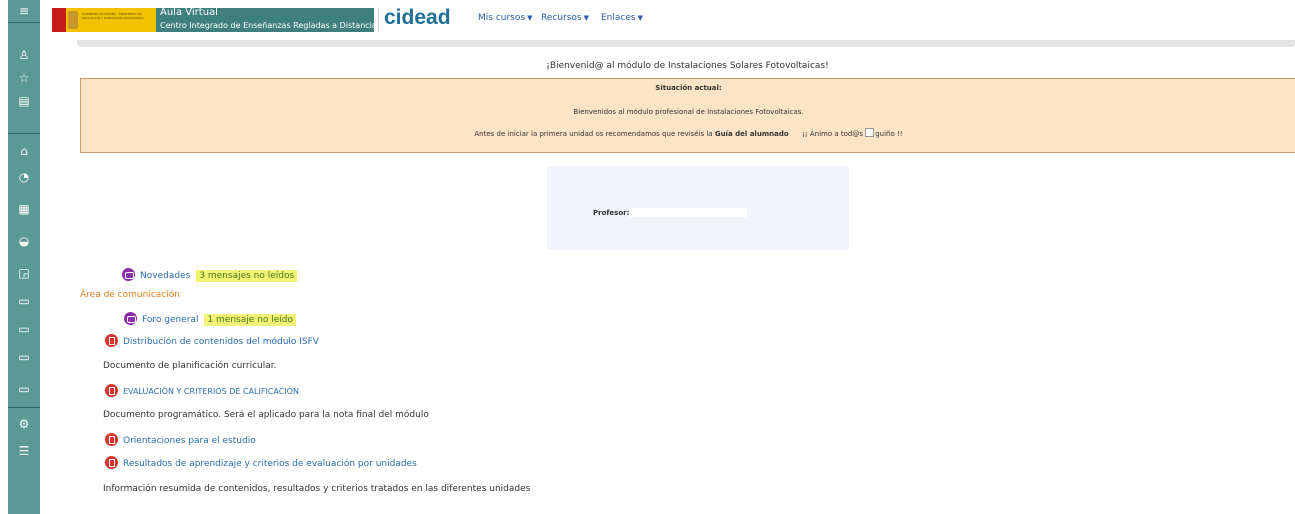 The width and height of the screenshot is (1295, 514). I want to click on broken-image-icon, so click(870, 132).